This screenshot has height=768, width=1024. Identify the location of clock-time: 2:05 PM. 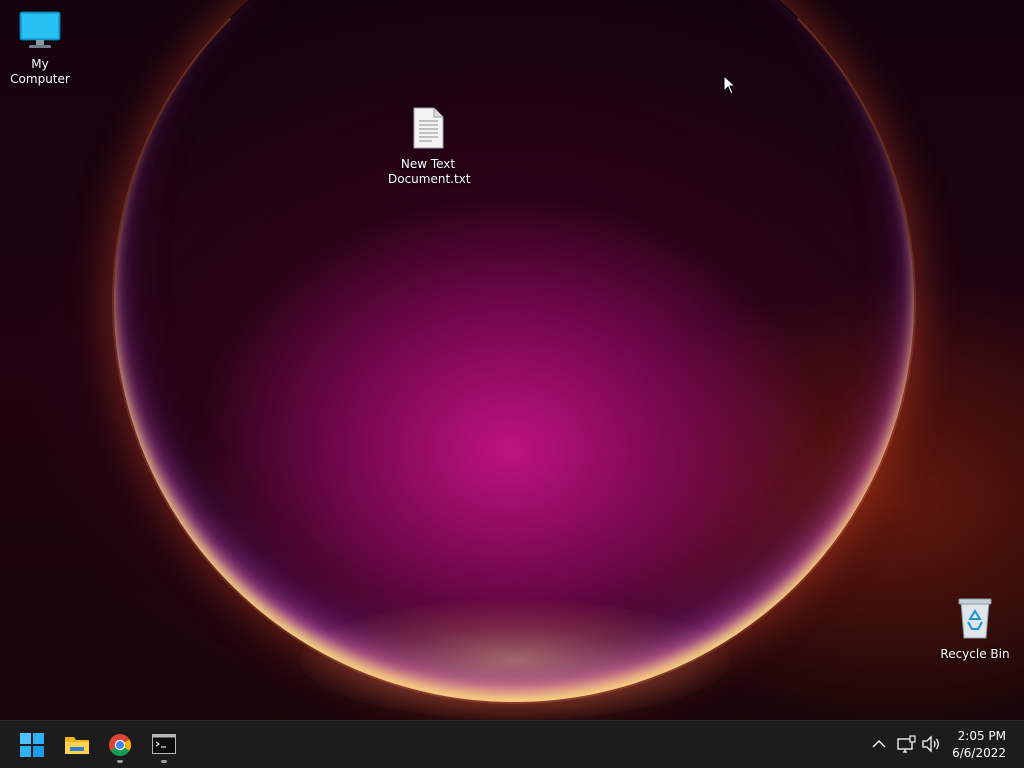
(981, 736).